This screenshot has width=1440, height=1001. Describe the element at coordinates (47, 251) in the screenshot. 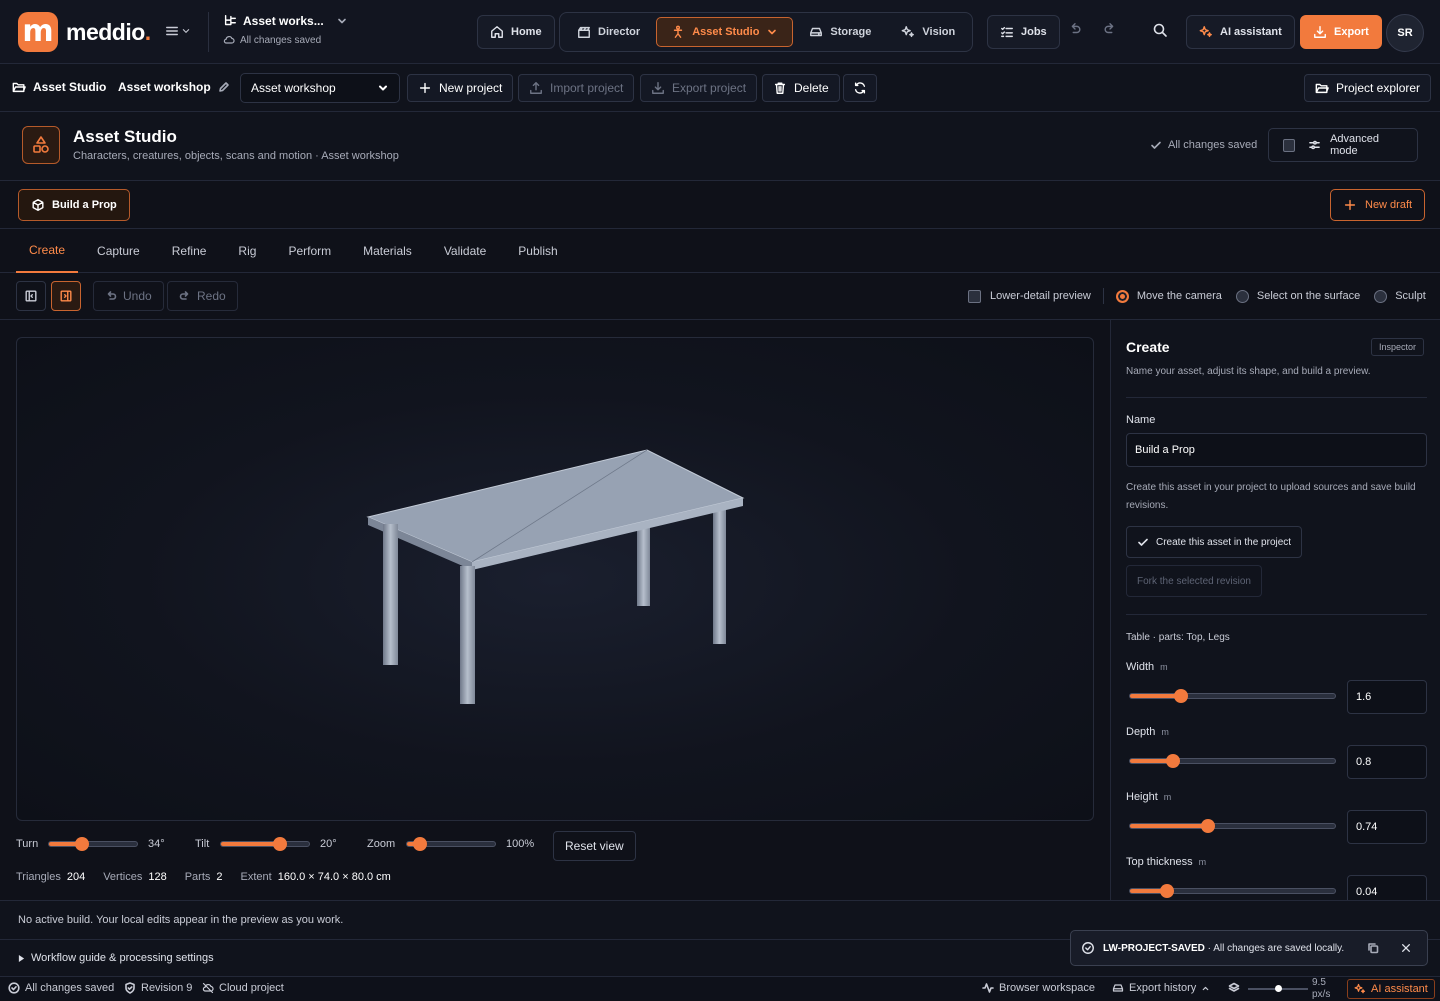

I see `tab-create: Create` at that location.